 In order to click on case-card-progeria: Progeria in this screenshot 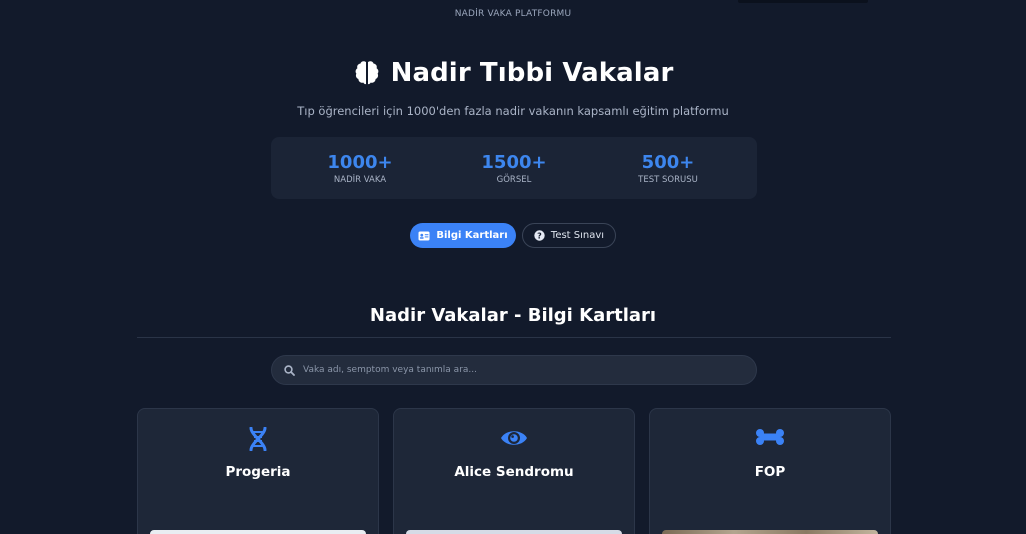, I will do `click(258, 471)`.